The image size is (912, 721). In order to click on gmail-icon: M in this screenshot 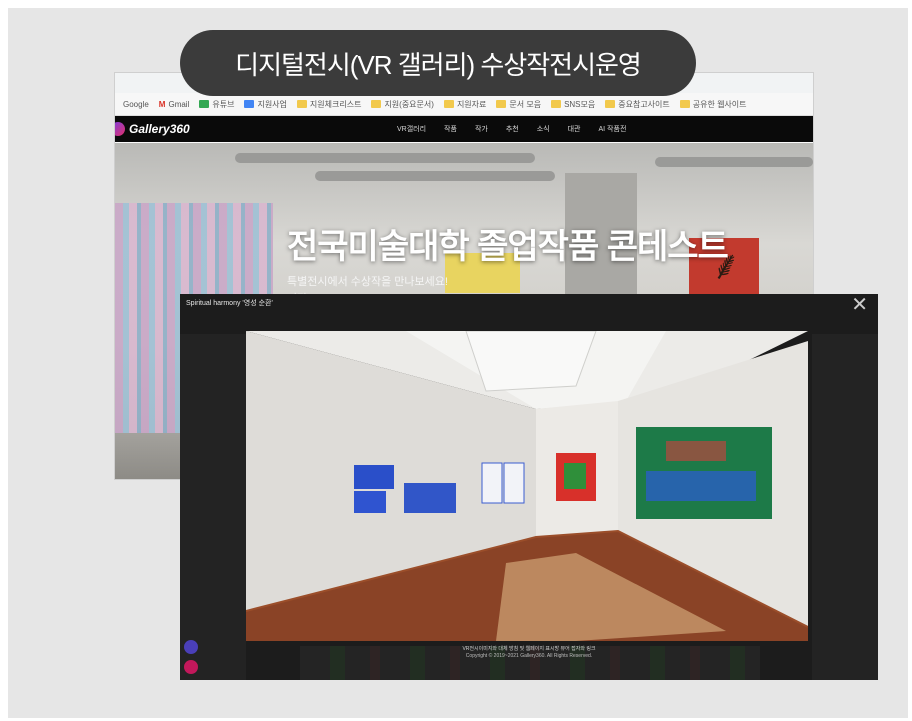, I will do `click(162, 104)`.